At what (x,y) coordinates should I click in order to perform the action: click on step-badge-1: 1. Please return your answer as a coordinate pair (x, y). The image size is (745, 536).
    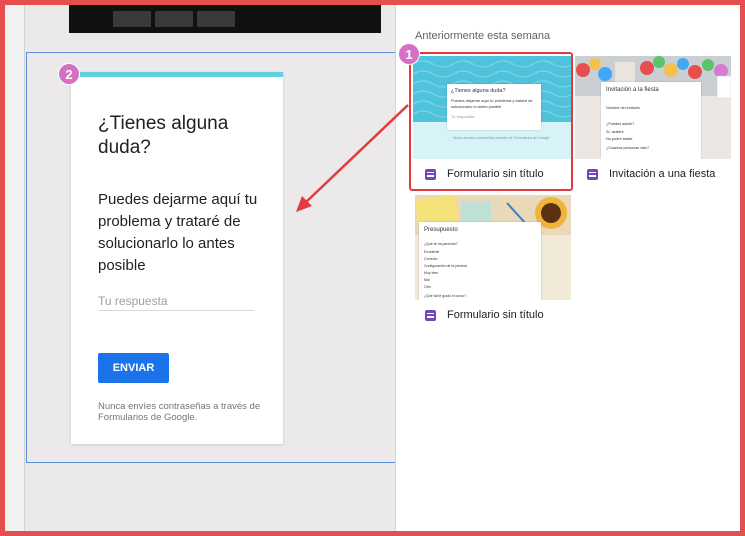
    Looking at the image, I should click on (409, 54).